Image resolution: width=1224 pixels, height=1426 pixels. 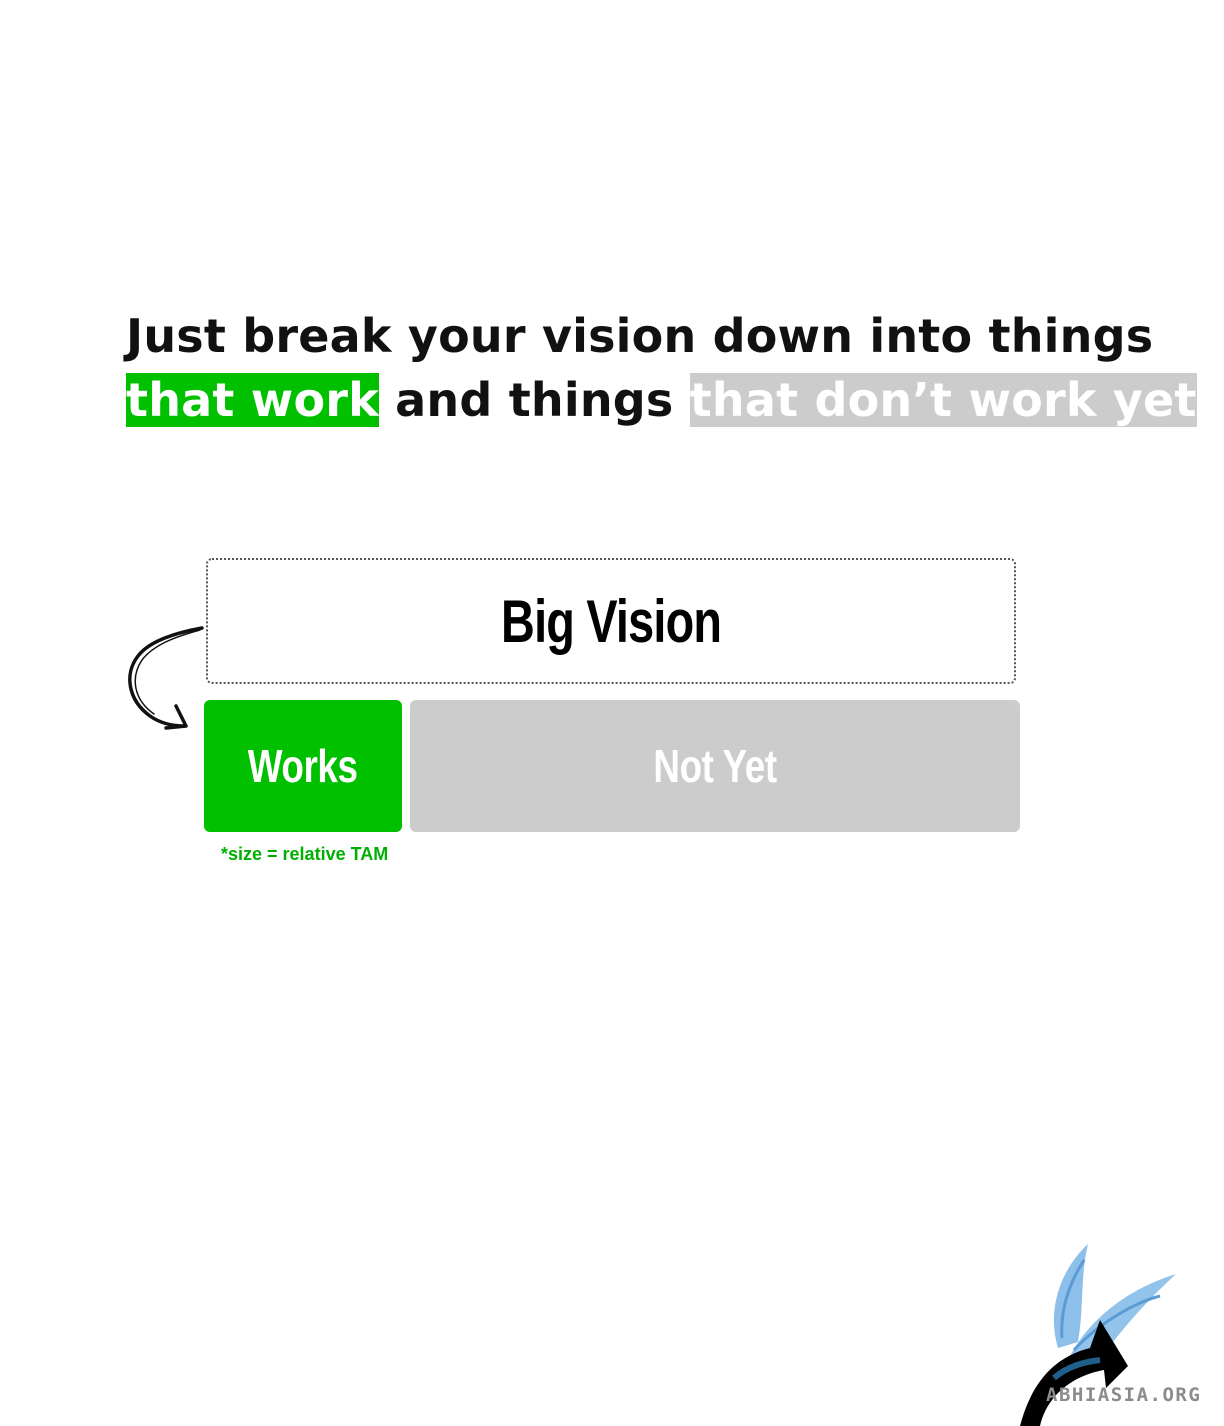 I want to click on highlight-that-dont-work-yet: that don’t work yet, so click(x=943, y=400).